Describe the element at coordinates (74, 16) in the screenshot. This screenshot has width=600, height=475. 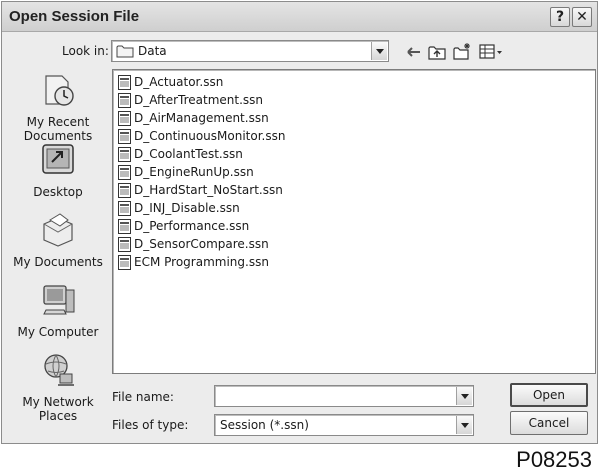
I see `dialog-title: Open Session File` at that location.